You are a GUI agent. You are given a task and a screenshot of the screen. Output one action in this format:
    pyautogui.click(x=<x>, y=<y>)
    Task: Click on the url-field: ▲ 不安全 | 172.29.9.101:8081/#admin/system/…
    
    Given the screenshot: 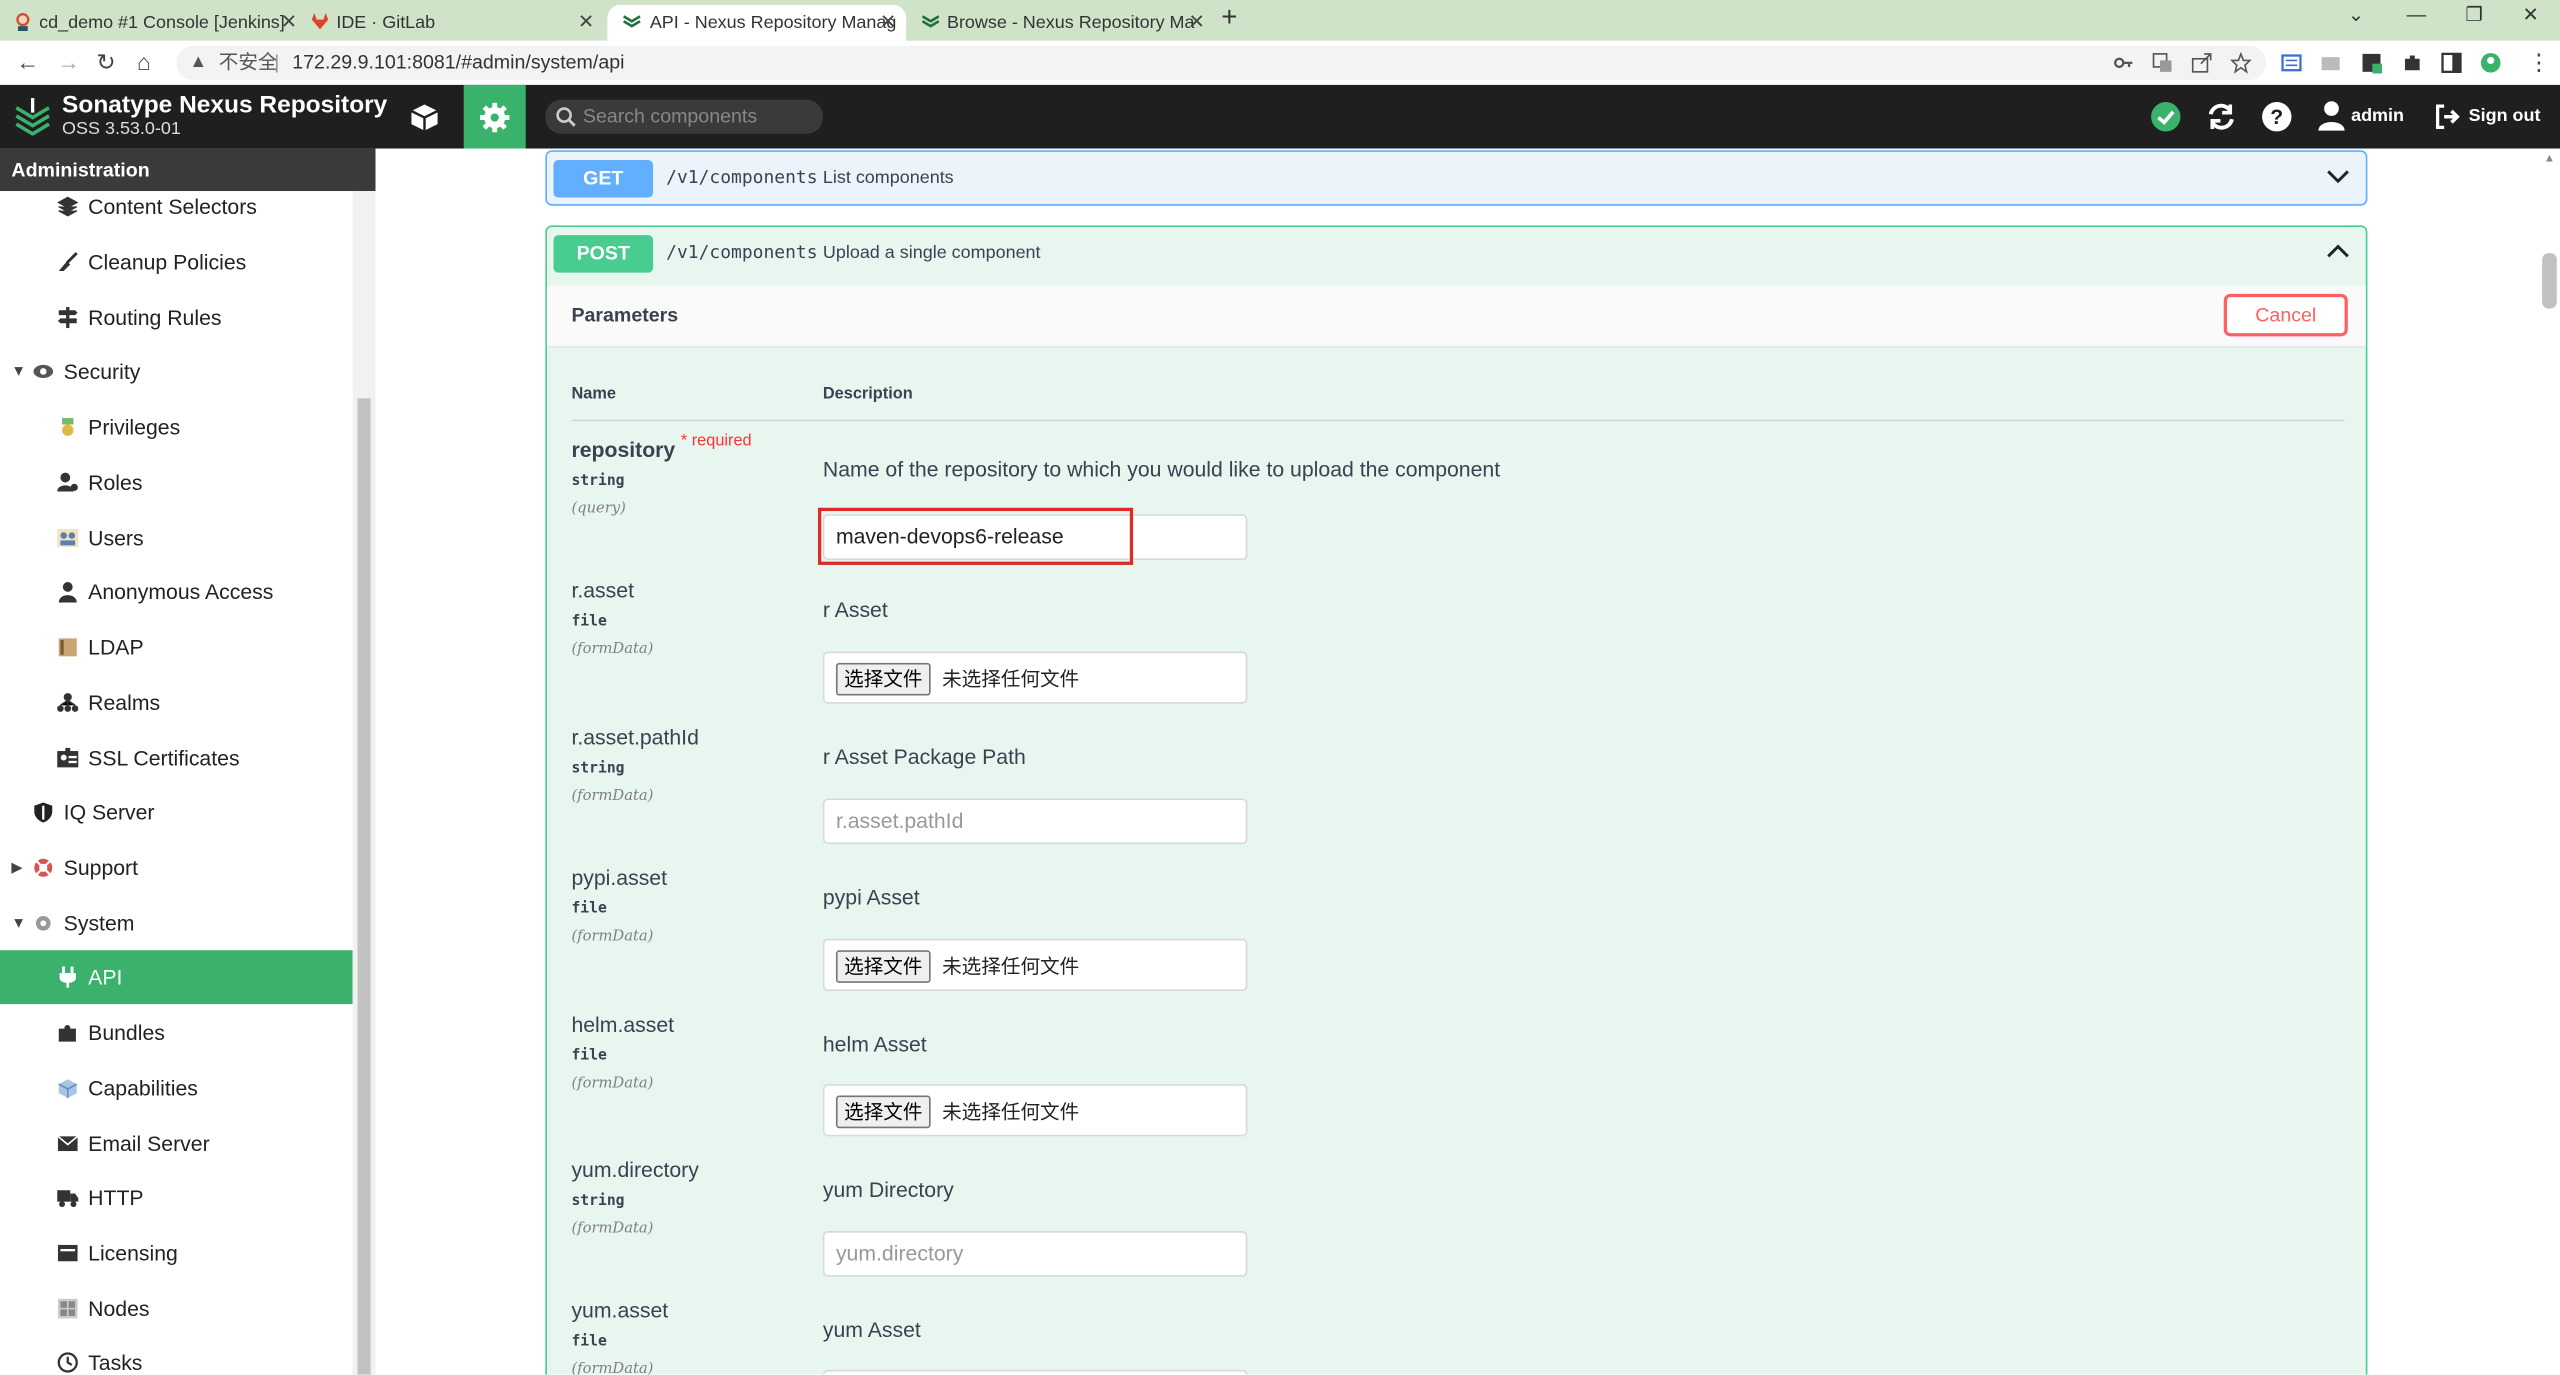 What is the action you would take?
    pyautogui.click(x=1221, y=63)
    